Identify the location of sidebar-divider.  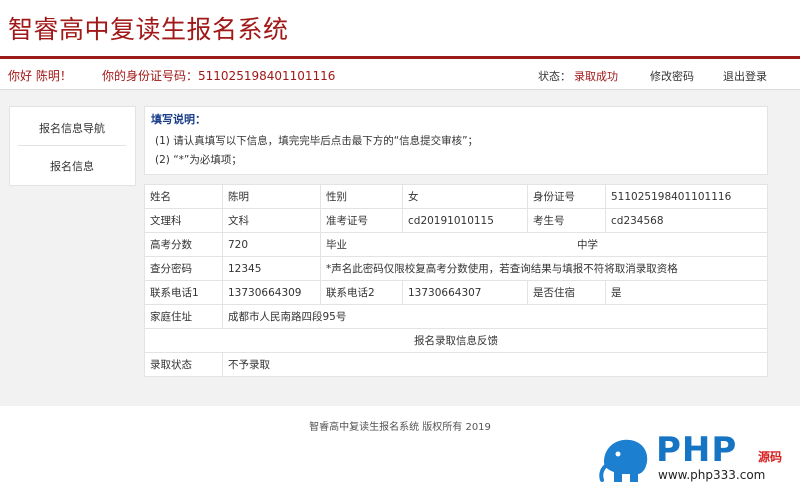
(72, 145).